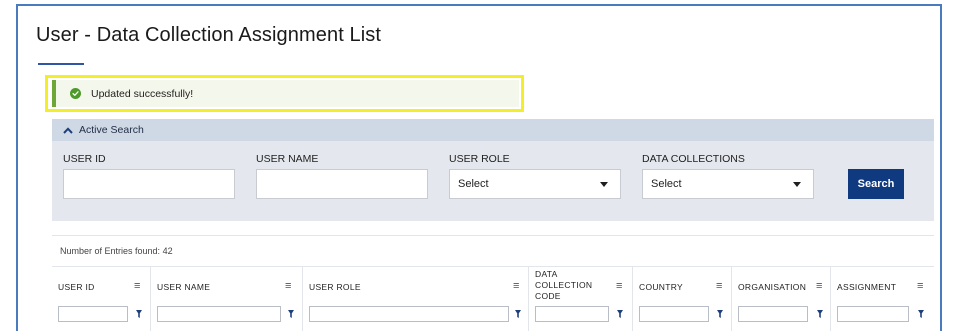 Image resolution: width=958 pixels, height=331 pixels. Describe the element at coordinates (661, 287) in the screenshot. I see `column-title: COUNTRY` at that location.